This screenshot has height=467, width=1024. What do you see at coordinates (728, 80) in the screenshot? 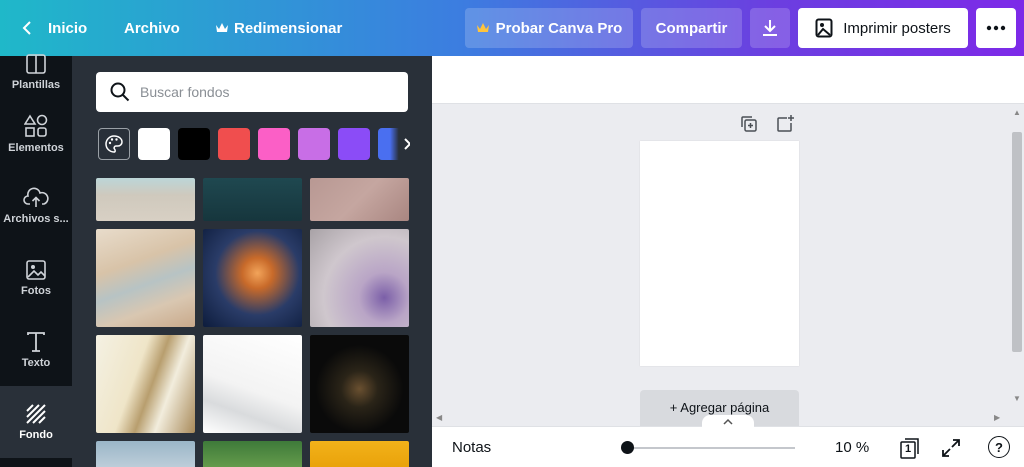
I see `editor-toolbar` at bounding box center [728, 80].